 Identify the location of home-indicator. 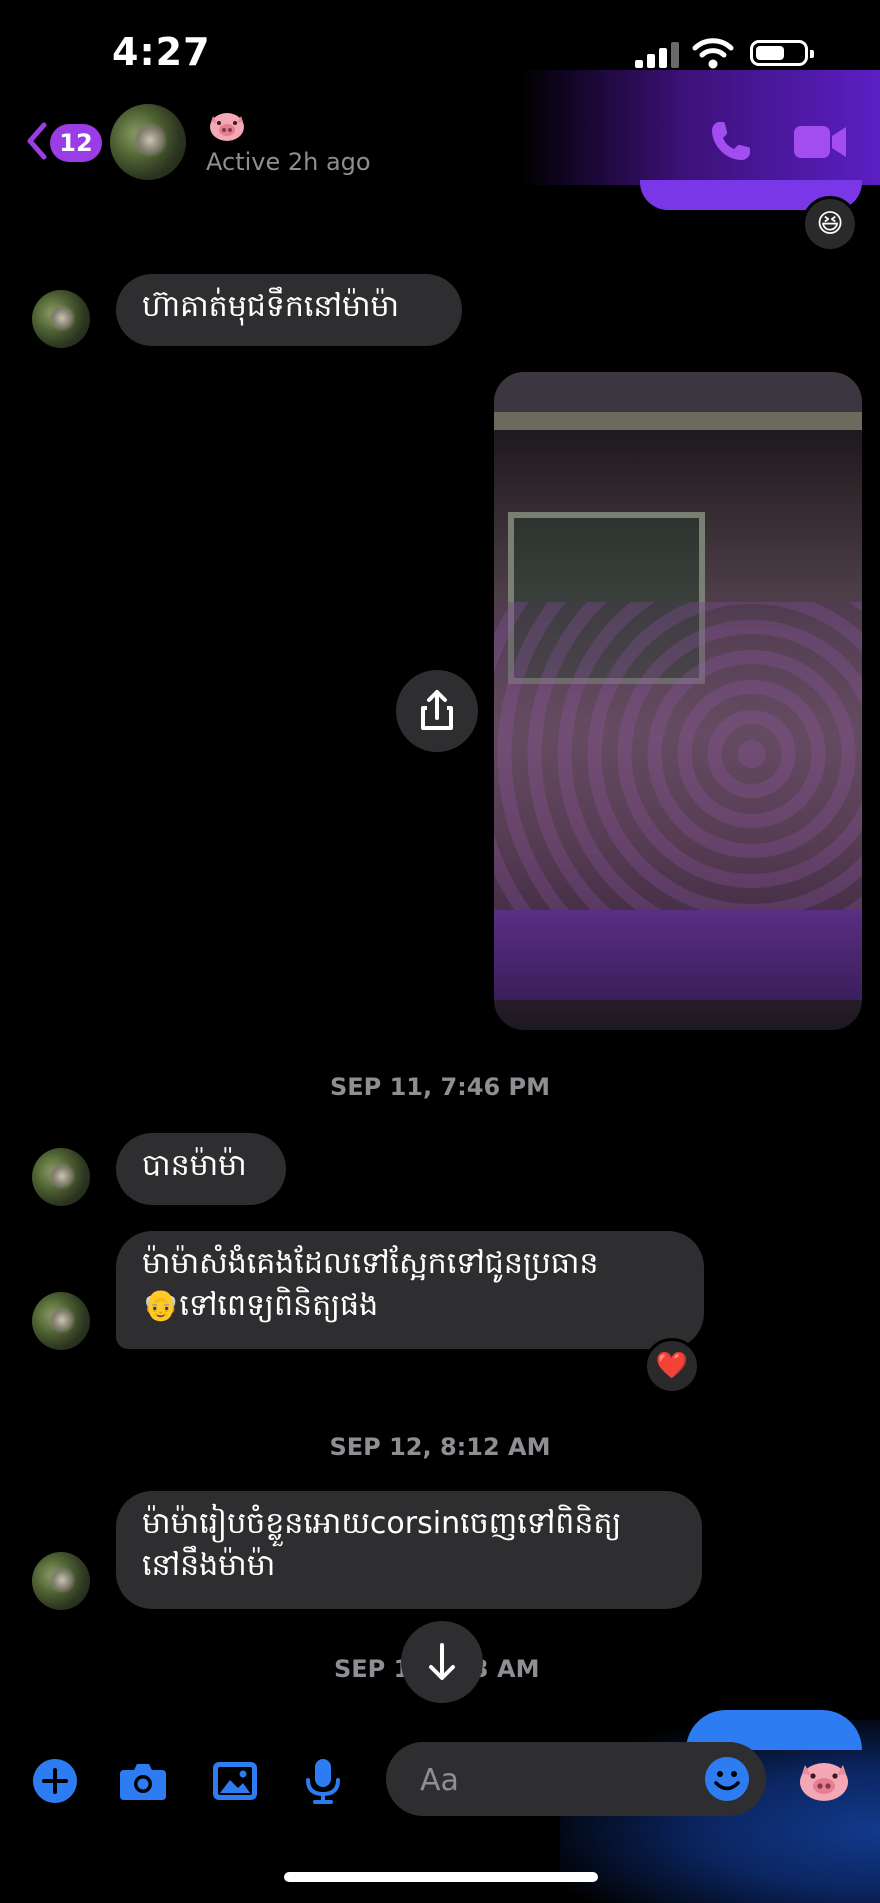
(441, 1877).